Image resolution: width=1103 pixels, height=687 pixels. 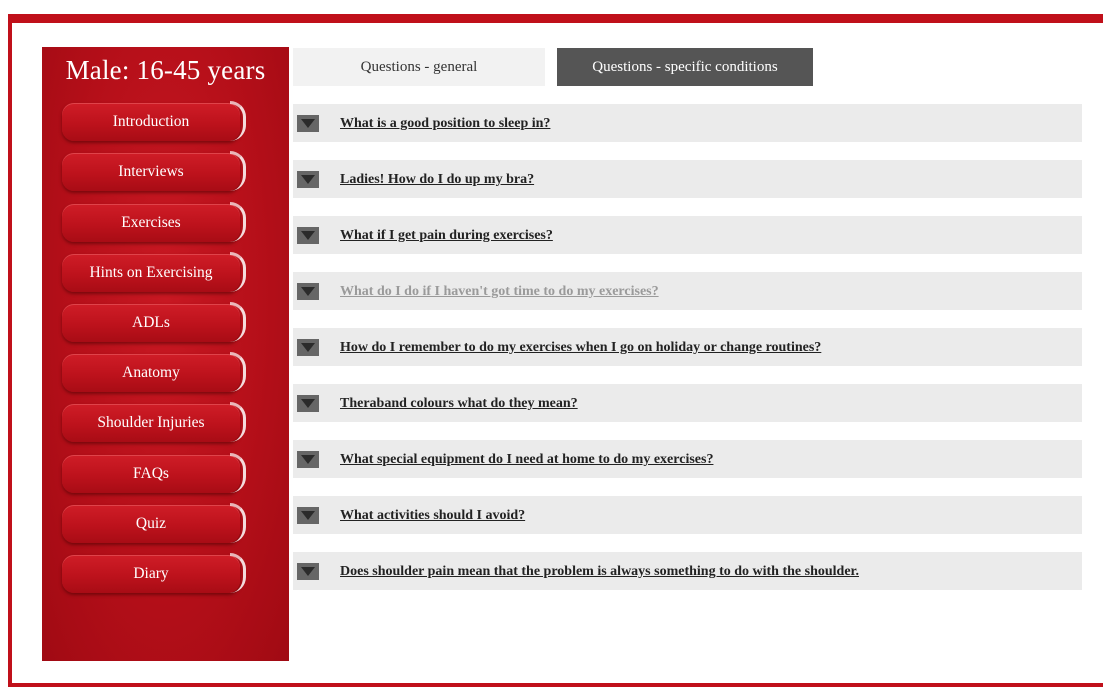 What do you see at coordinates (151, 422) in the screenshot?
I see `nav-label: Shoulder Injuries` at bounding box center [151, 422].